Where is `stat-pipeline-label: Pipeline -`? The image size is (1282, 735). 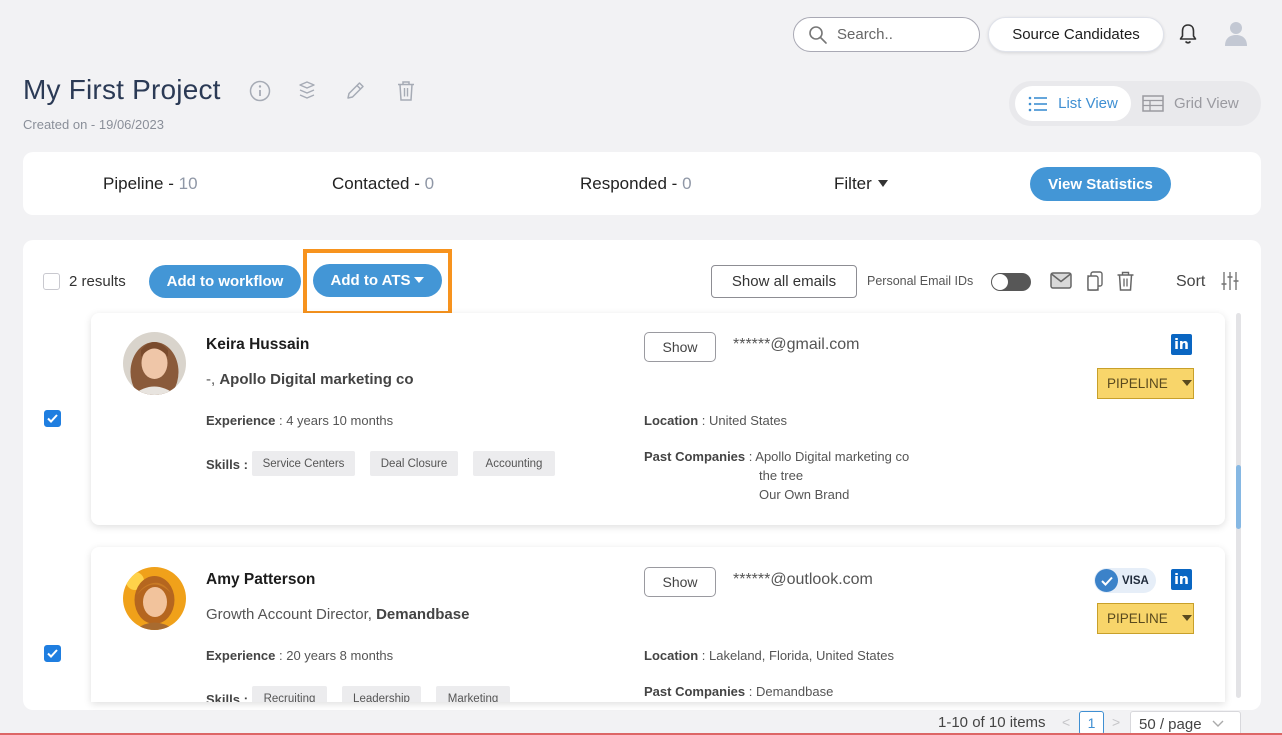
stat-pipeline-label: Pipeline - is located at coordinates (141, 183).